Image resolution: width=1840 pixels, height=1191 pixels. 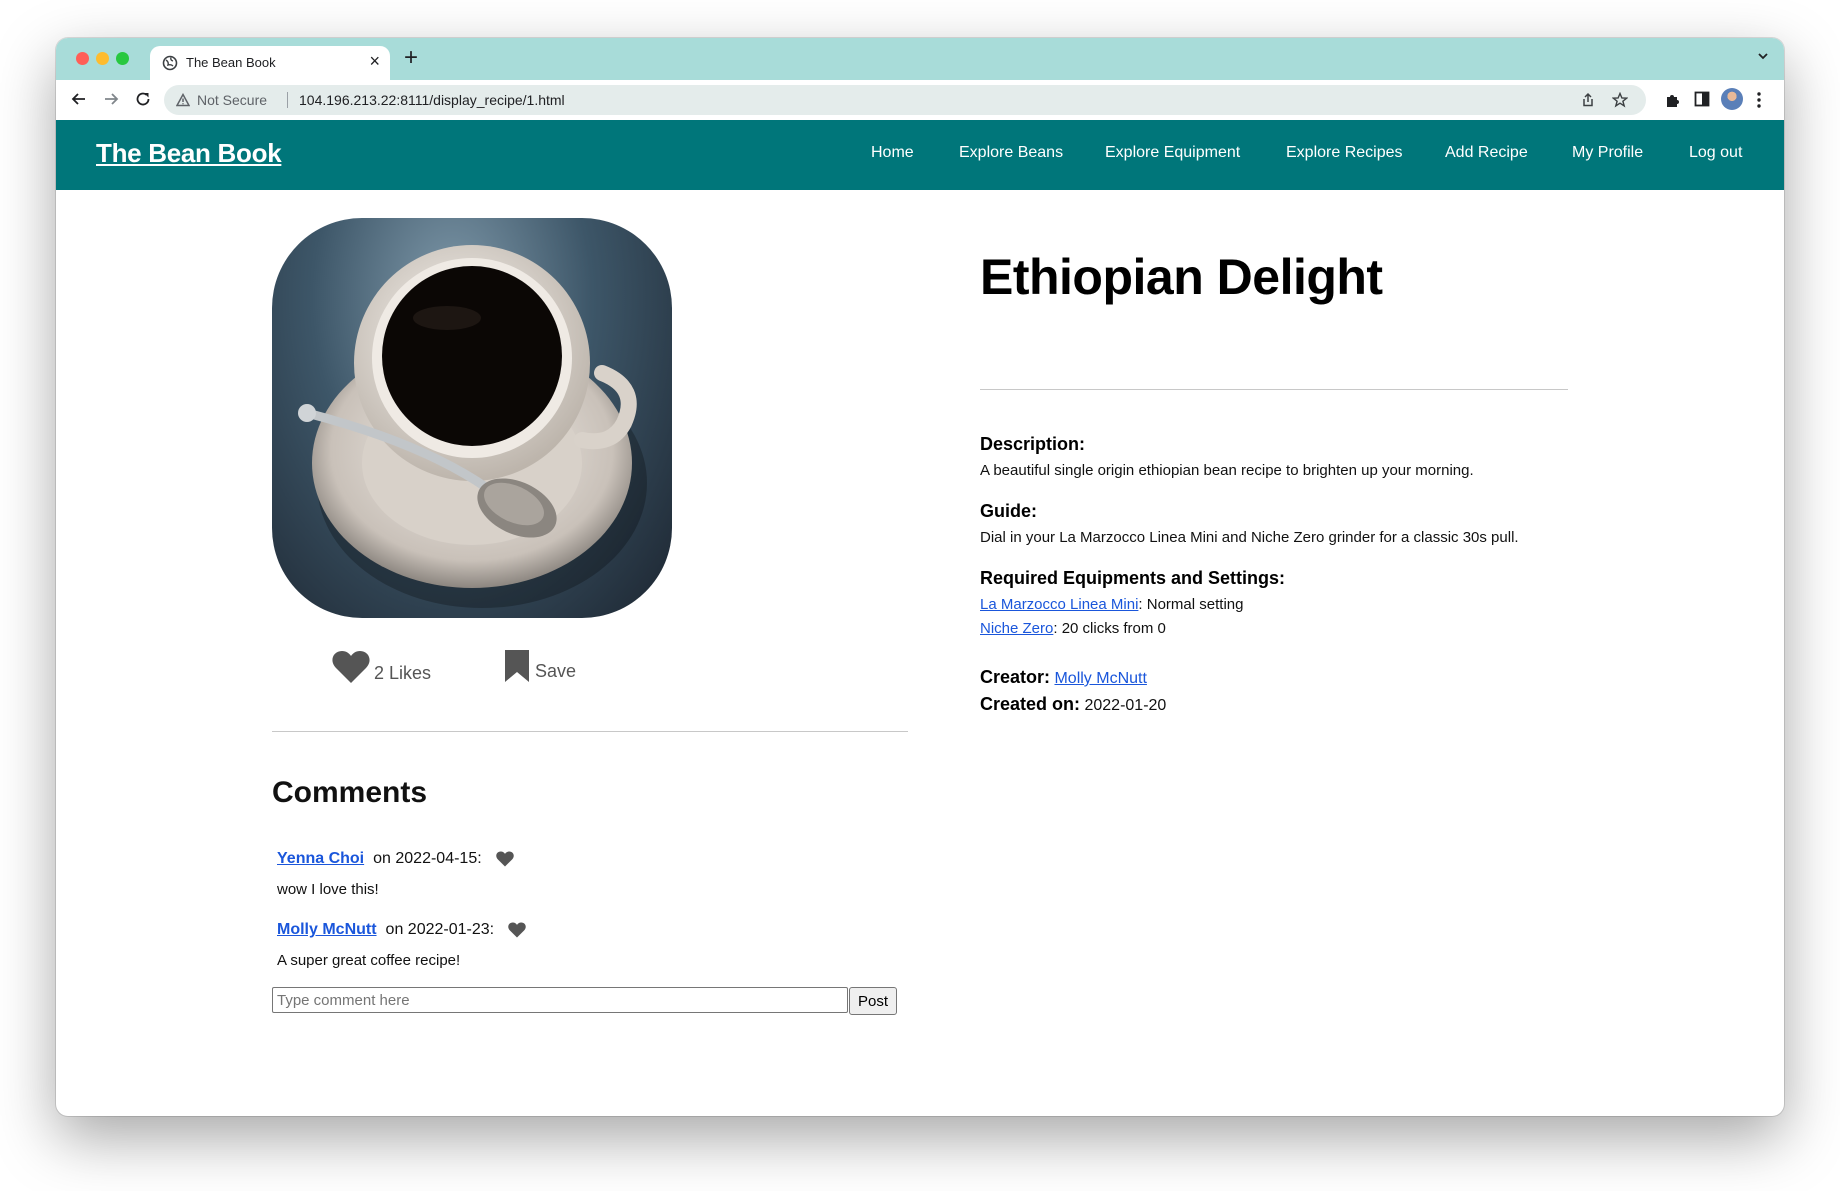 I want to click on like-button: 2 Likes, so click(x=381, y=667).